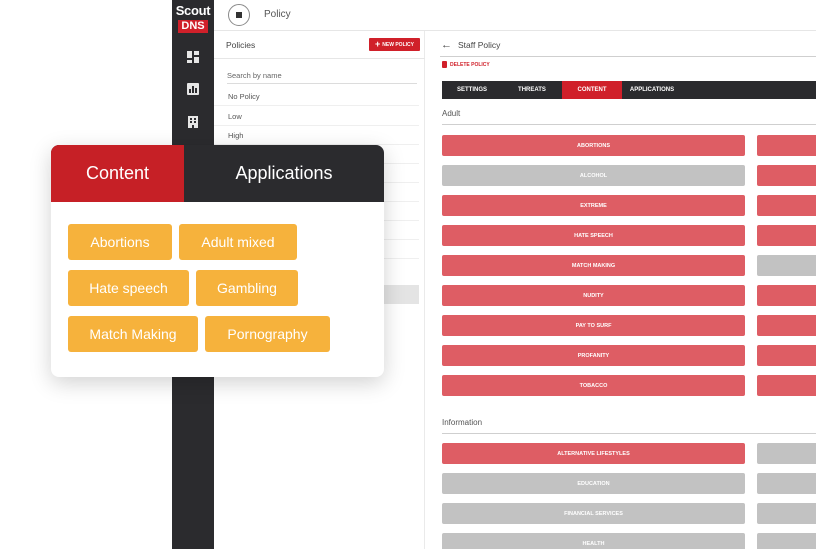 The height and width of the screenshot is (549, 816). What do you see at coordinates (319, 58) in the screenshot?
I see `policies-divider` at bounding box center [319, 58].